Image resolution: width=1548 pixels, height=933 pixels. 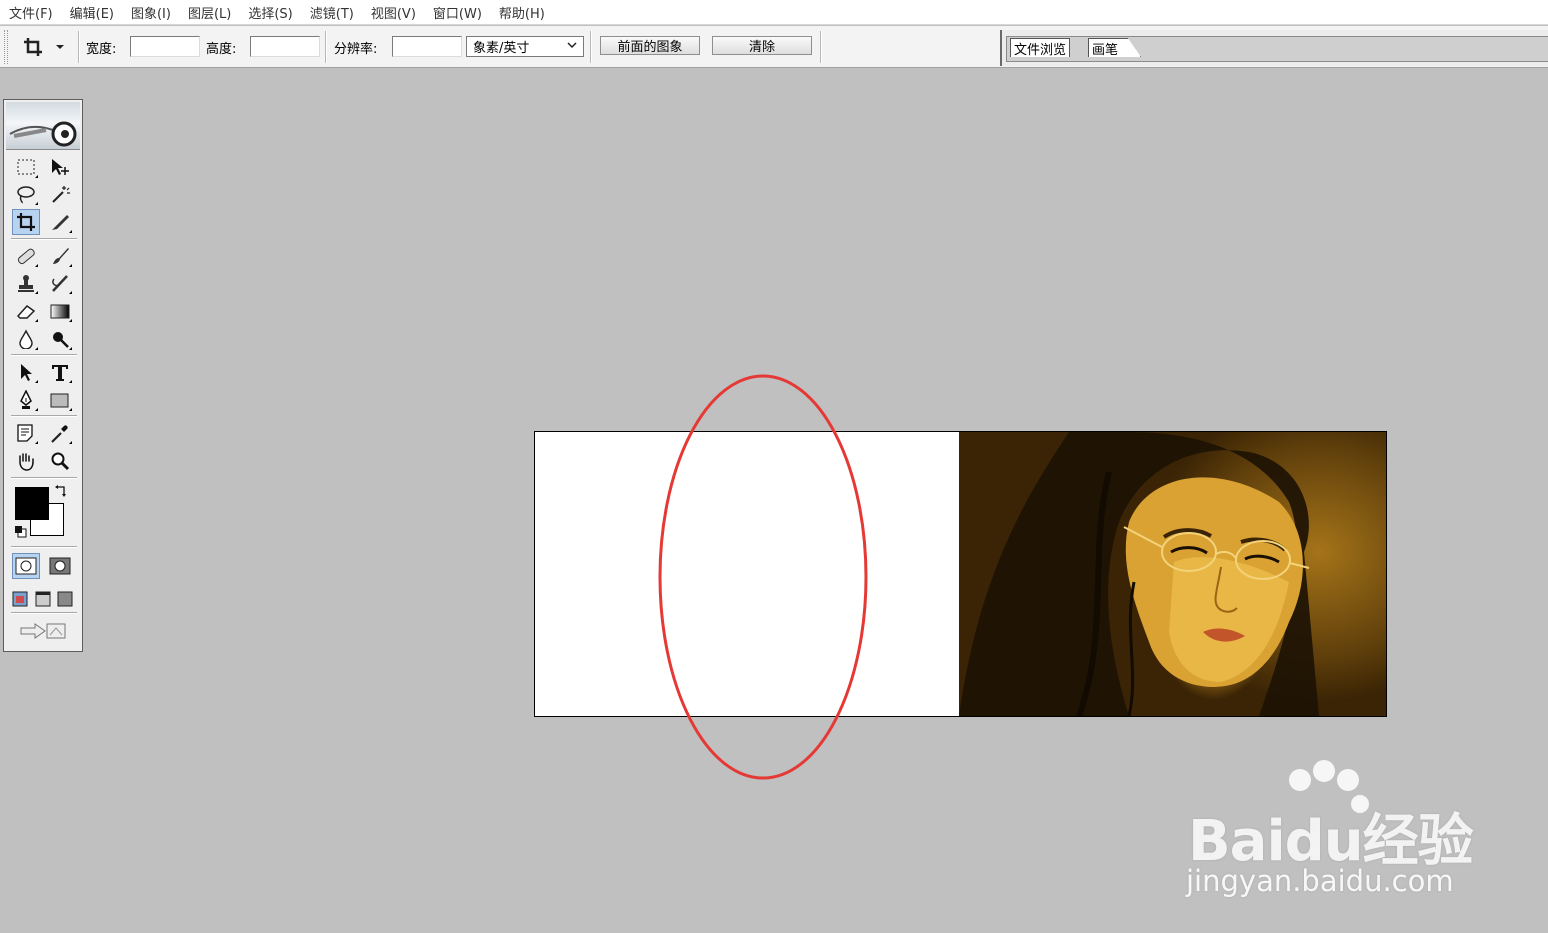 I want to click on eyedropper-icon, so click(x=59, y=434).